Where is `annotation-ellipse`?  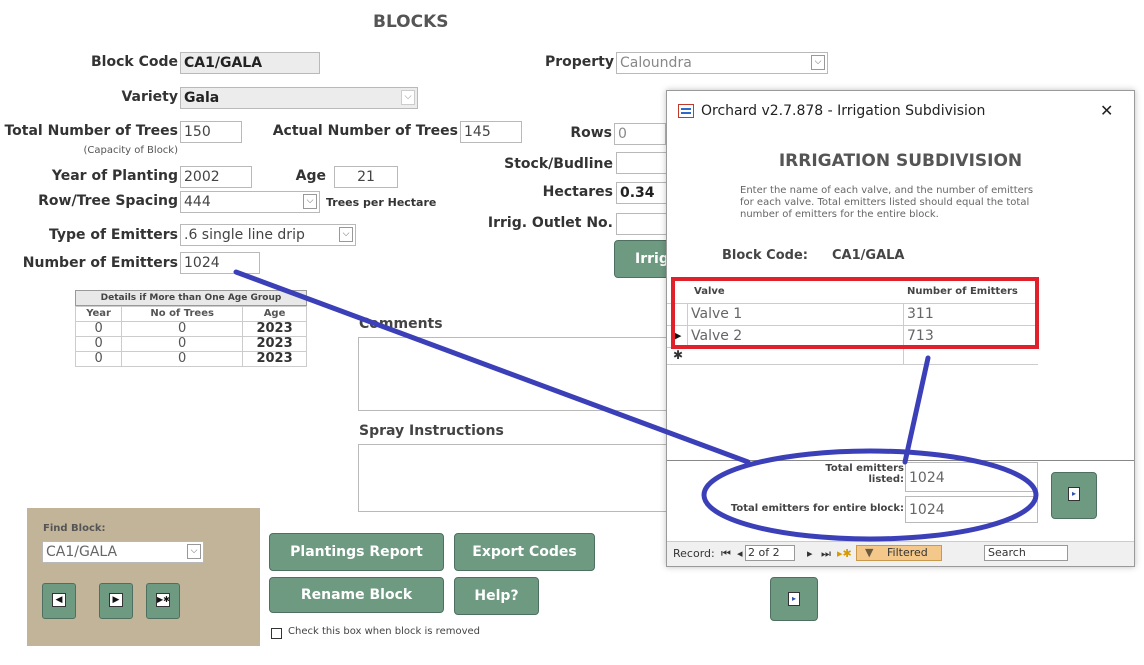 annotation-ellipse is located at coordinates (870, 495).